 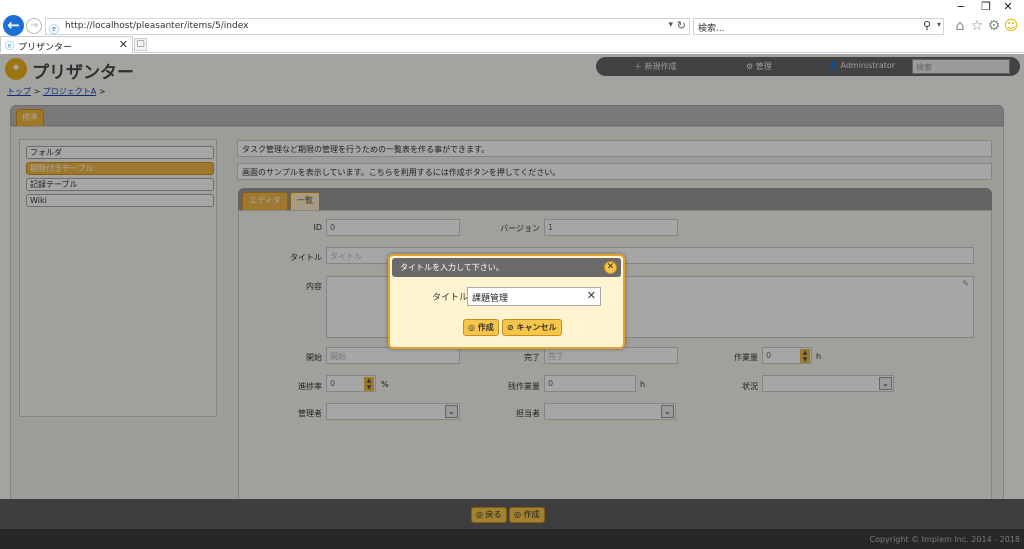 What do you see at coordinates (927, 25) in the screenshot?
I see `search-icon: ⚲` at bounding box center [927, 25].